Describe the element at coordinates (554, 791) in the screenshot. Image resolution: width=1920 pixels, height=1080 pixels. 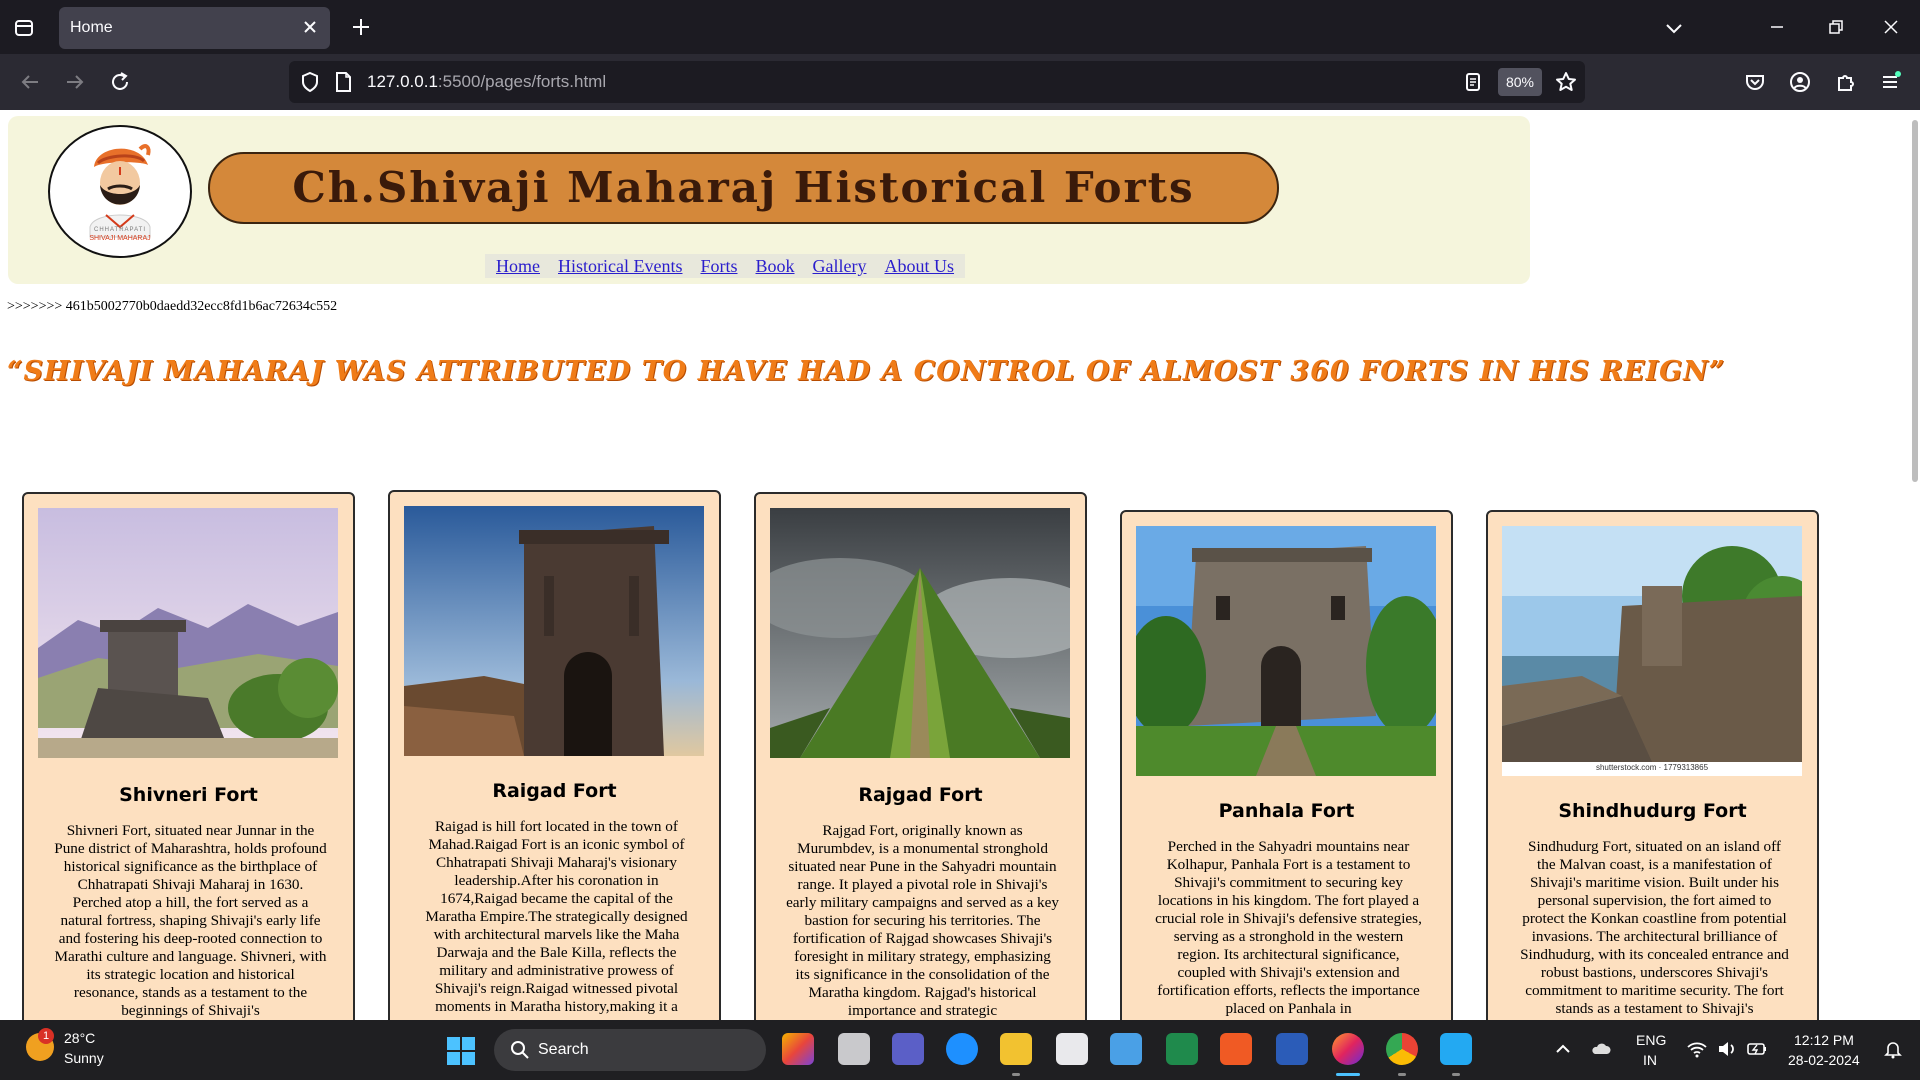
I see `fort-title-raigad: Raigad Fort` at that location.